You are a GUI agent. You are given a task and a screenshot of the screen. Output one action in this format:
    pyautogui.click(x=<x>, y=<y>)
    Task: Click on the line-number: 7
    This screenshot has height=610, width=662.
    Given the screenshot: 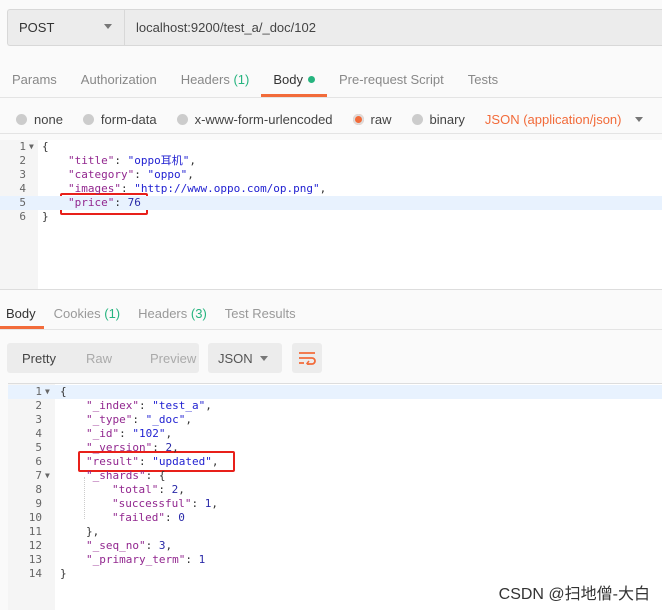 What is the action you would take?
    pyautogui.click(x=38, y=475)
    